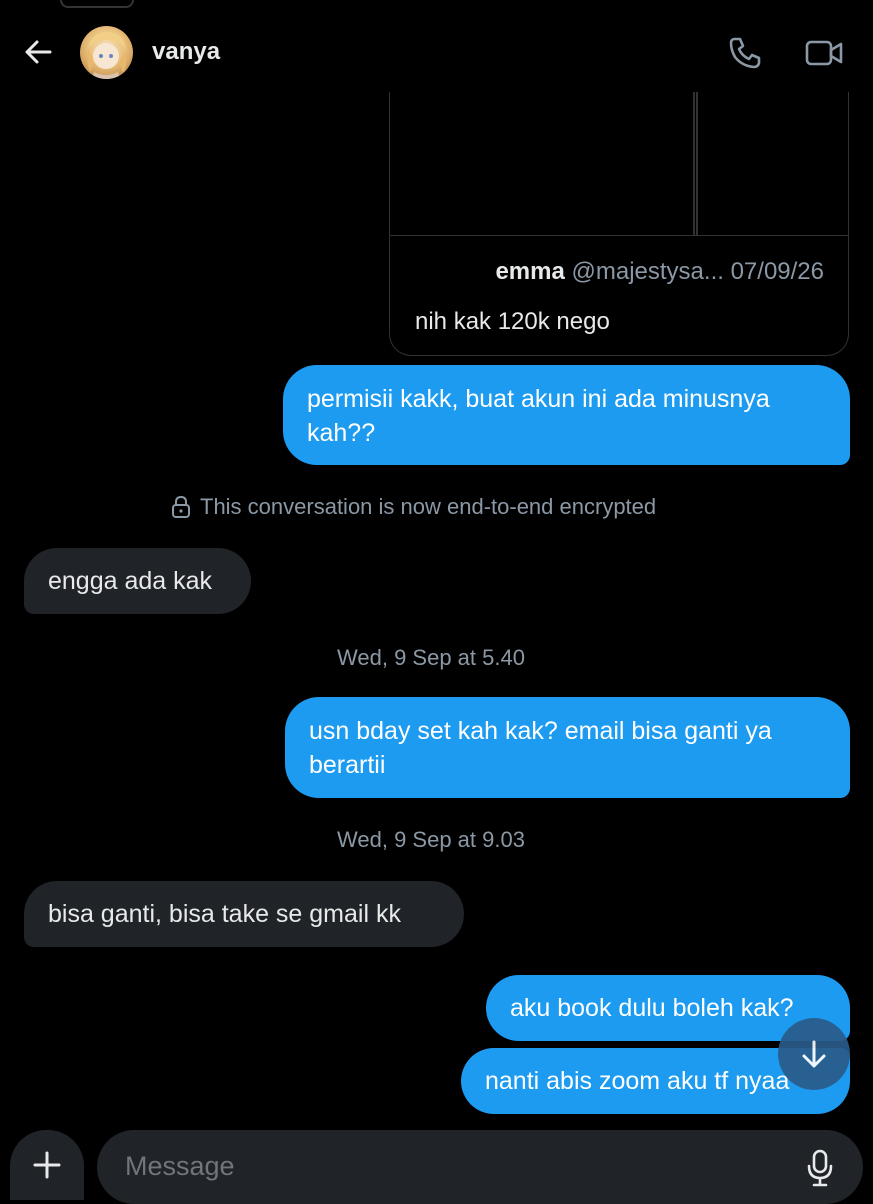 The width and height of the screenshot is (873, 1204). I want to click on add-attachment-button, so click(47, 1165).